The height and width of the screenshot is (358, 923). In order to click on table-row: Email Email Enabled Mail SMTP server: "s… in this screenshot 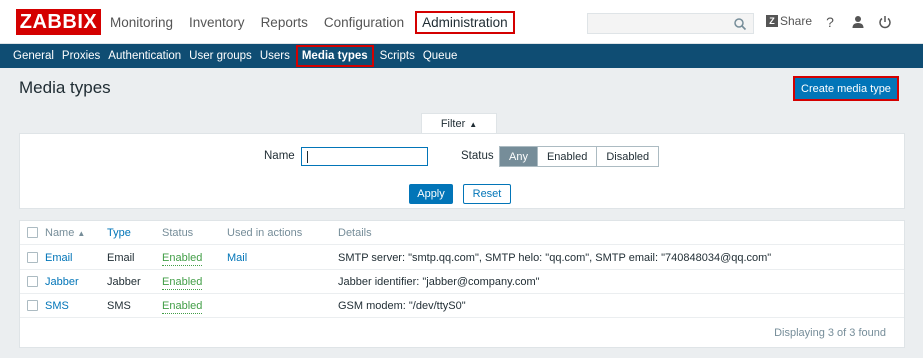, I will do `click(462, 258)`.